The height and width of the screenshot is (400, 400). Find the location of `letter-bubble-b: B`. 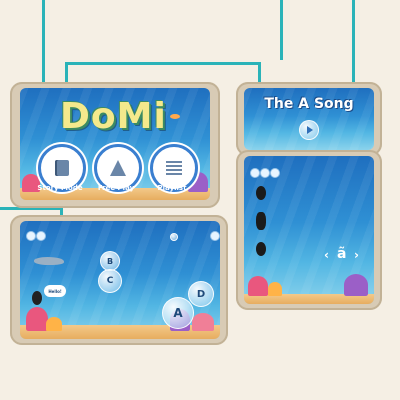

letter-bubble-b: B is located at coordinates (110, 261).